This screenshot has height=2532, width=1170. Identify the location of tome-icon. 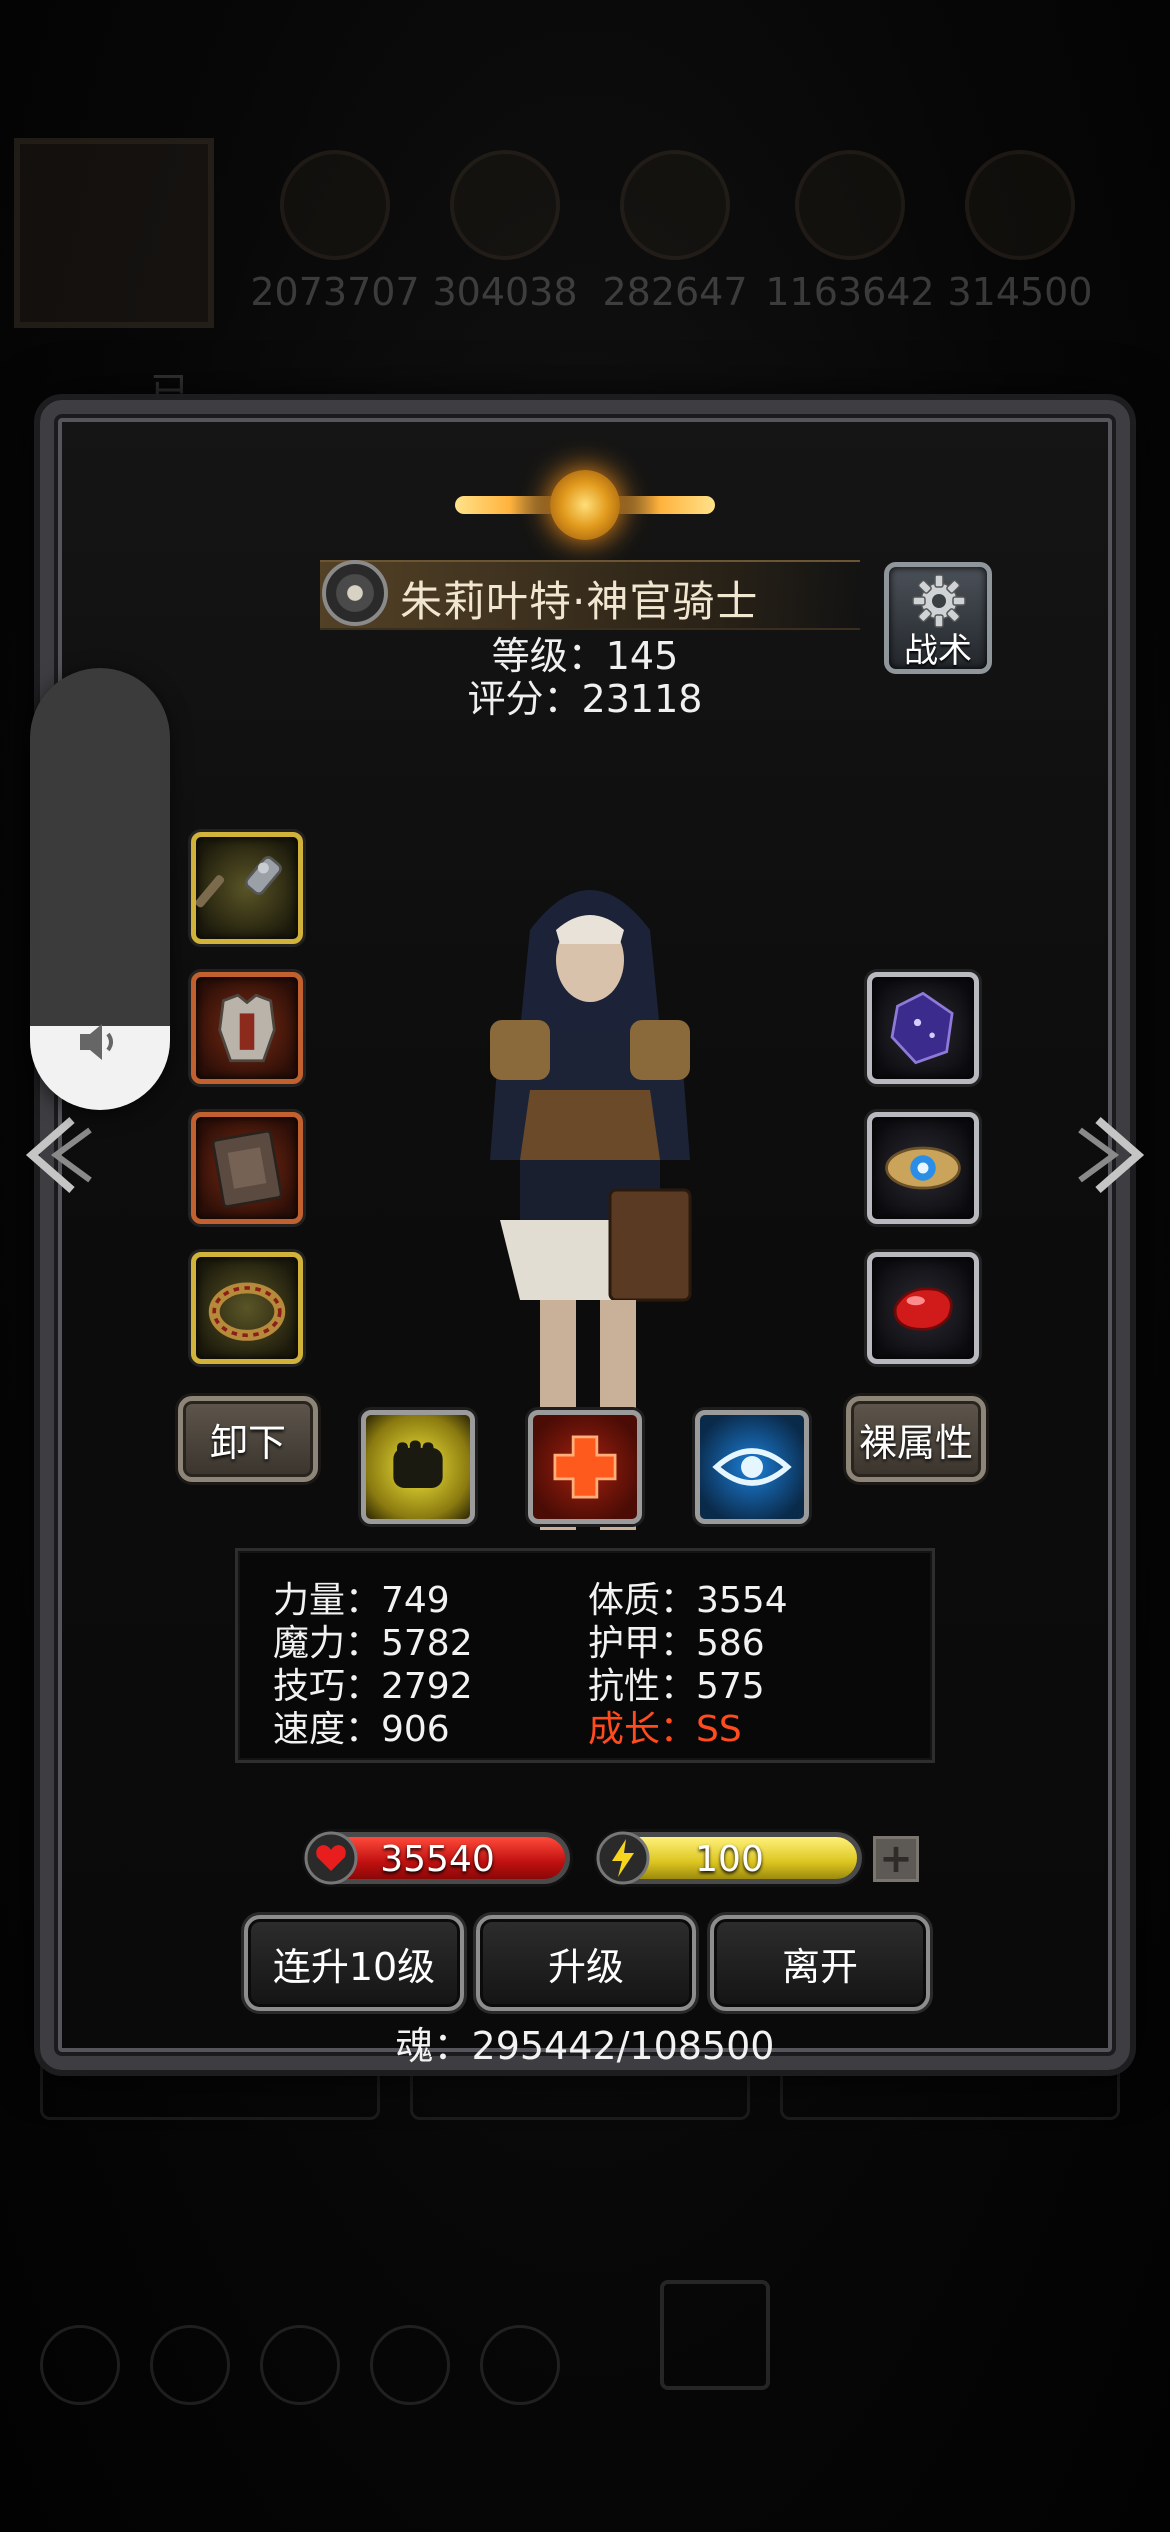
(247, 1168).